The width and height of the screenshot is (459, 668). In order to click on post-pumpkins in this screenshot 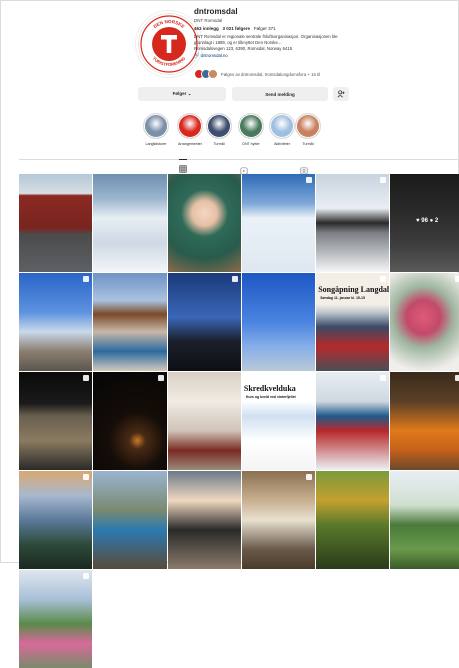, I will do `click(424, 421)`.